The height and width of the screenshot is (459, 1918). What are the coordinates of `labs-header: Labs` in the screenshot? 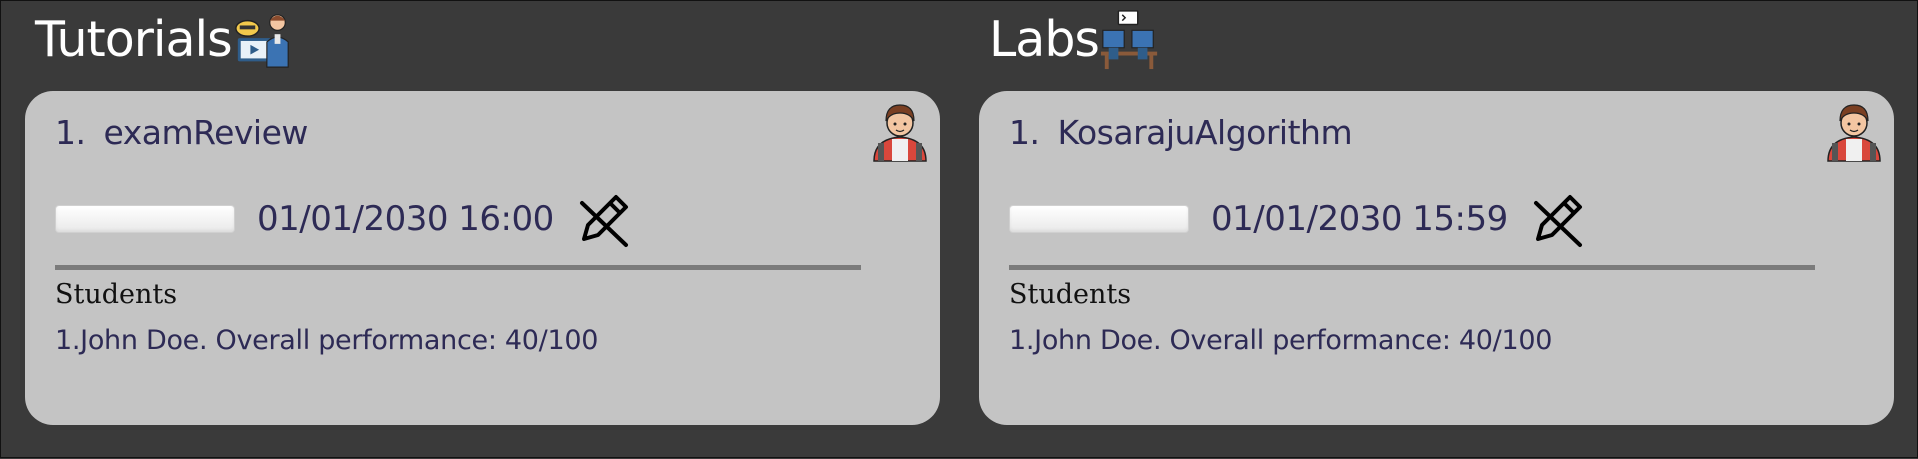 It's located at (1075, 40).